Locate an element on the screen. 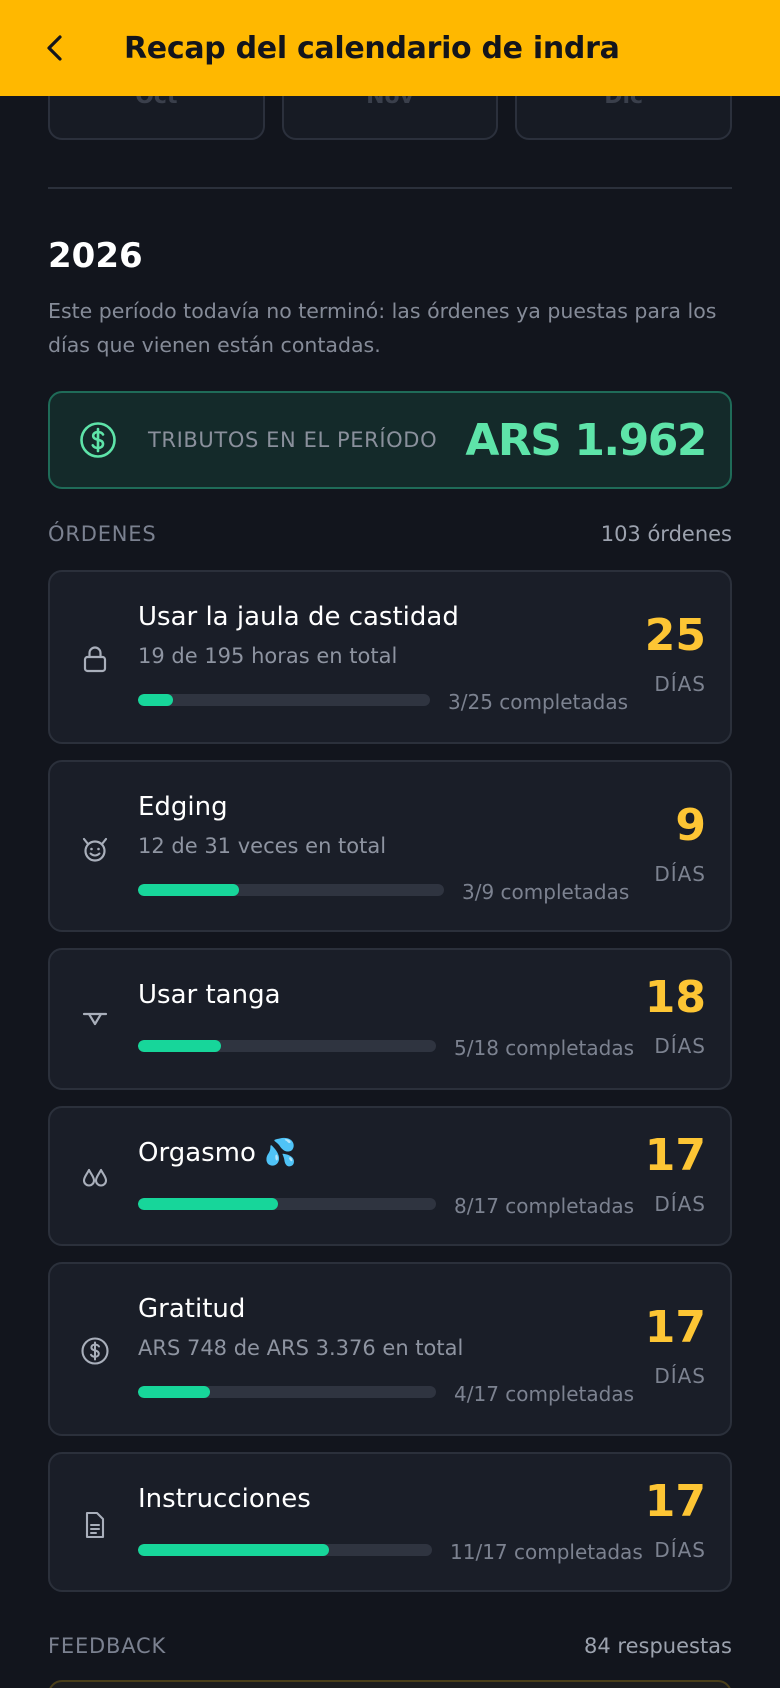 This screenshot has width=780, height=1688. order-card-instrucciones: Instrucciones 11/17 completadas 17 DÍAS is located at coordinates (390, 1522).